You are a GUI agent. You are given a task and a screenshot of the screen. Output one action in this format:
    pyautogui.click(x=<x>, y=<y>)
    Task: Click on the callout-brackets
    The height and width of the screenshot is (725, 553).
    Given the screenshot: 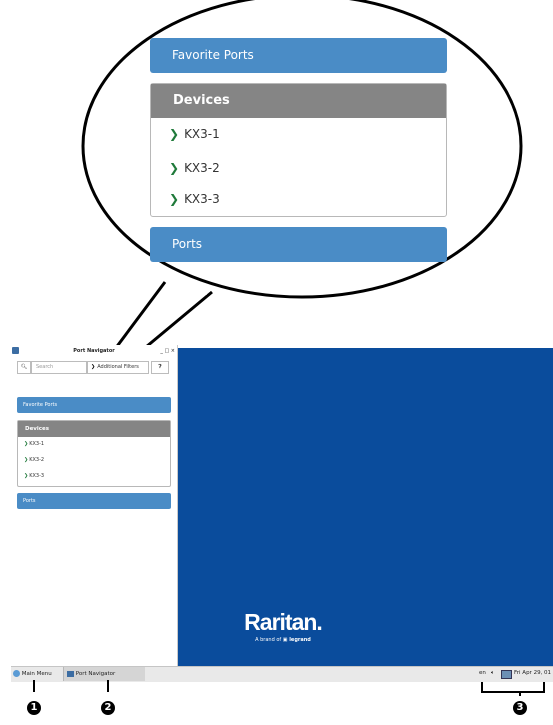 What is the action you would take?
    pyautogui.click(x=289, y=688)
    